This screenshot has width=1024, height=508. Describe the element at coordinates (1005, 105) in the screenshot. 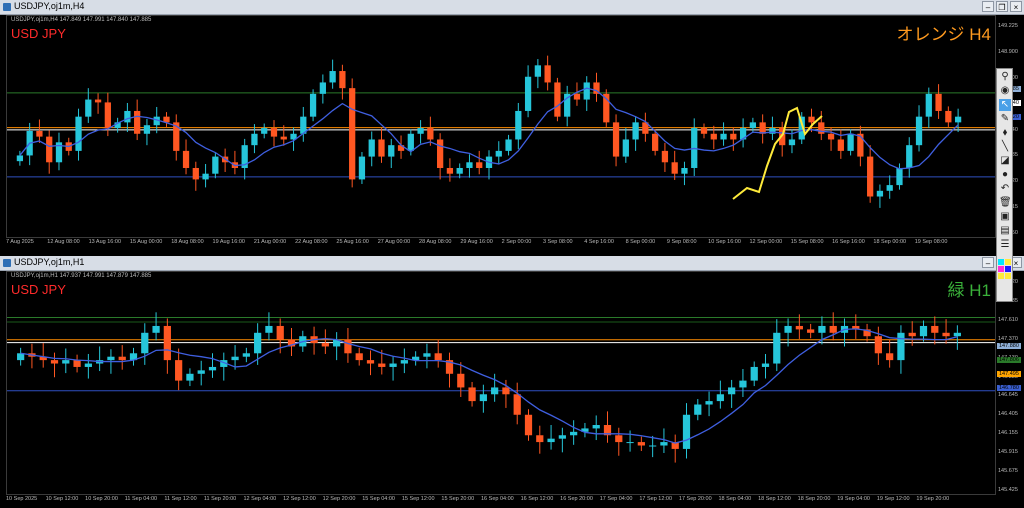

I see `cursor-icon: ↖` at that location.